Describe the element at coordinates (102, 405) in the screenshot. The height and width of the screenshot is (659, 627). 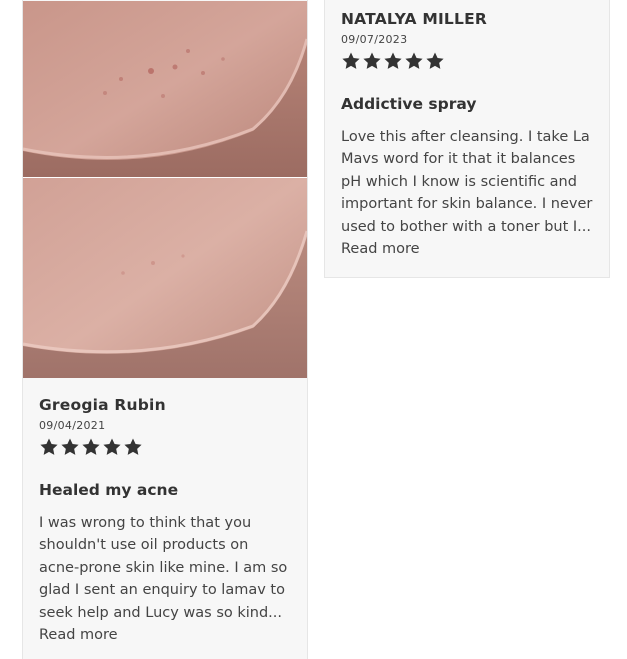
I see `review-author: Greogia Rubin` at that location.